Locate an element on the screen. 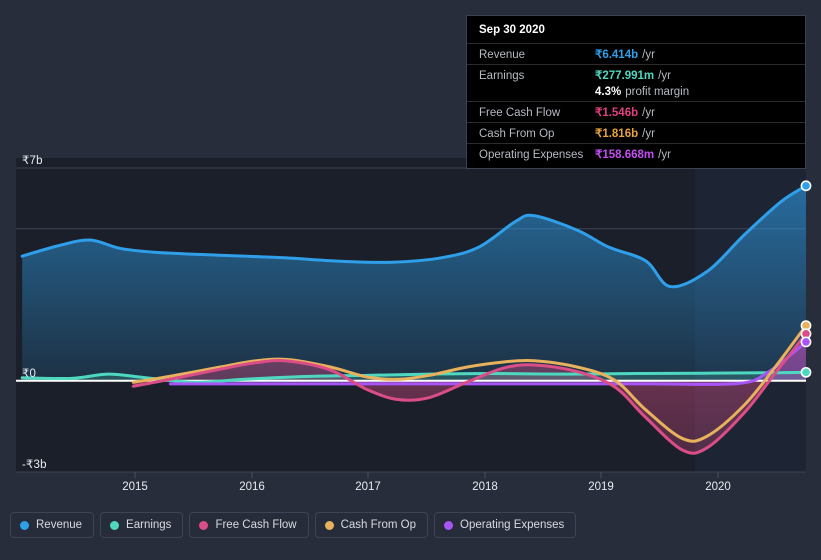 The width and height of the screenshot is (821, 560). tooltip-row-label: Free Cash Flow is located at coordinates (520, 113).